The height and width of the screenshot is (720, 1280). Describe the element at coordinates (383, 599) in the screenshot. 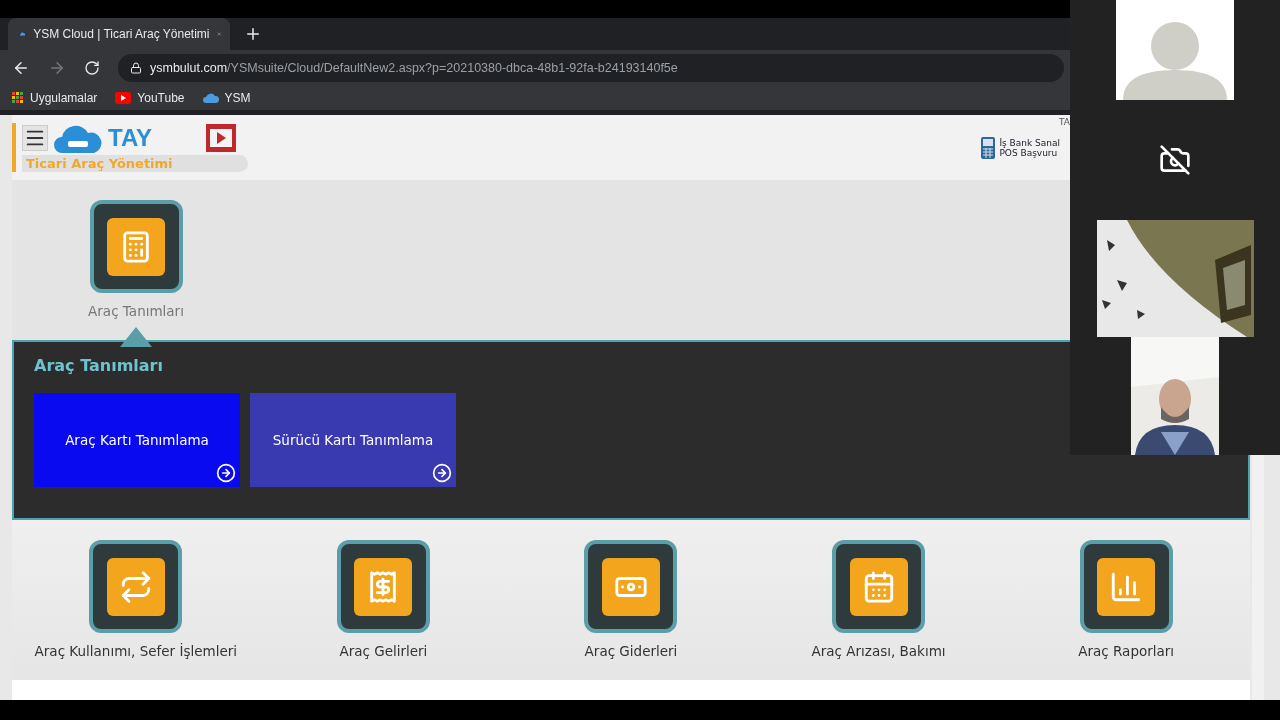

I see `module-button: Araç Gelirleri` at that location.